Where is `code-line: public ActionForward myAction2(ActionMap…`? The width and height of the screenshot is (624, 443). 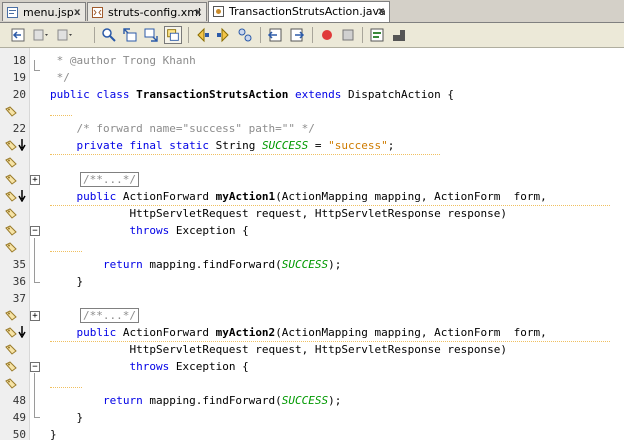
code-line: public ActionForward myAction2(ActionMap… is located at coordinates (312, 333).